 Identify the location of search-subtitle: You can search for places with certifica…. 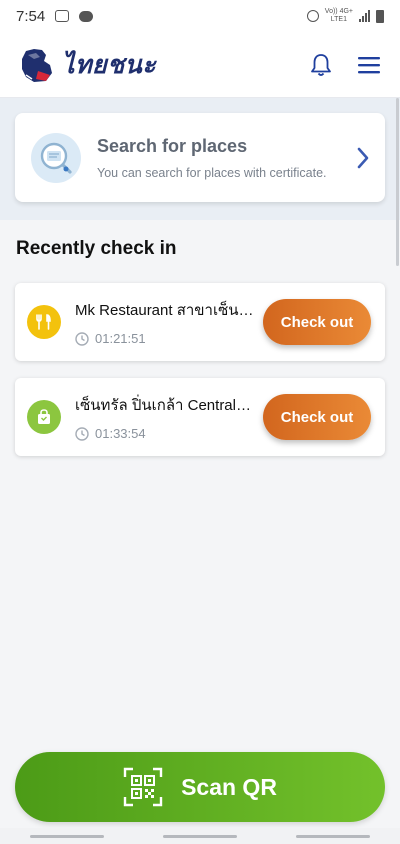
(212, 172).